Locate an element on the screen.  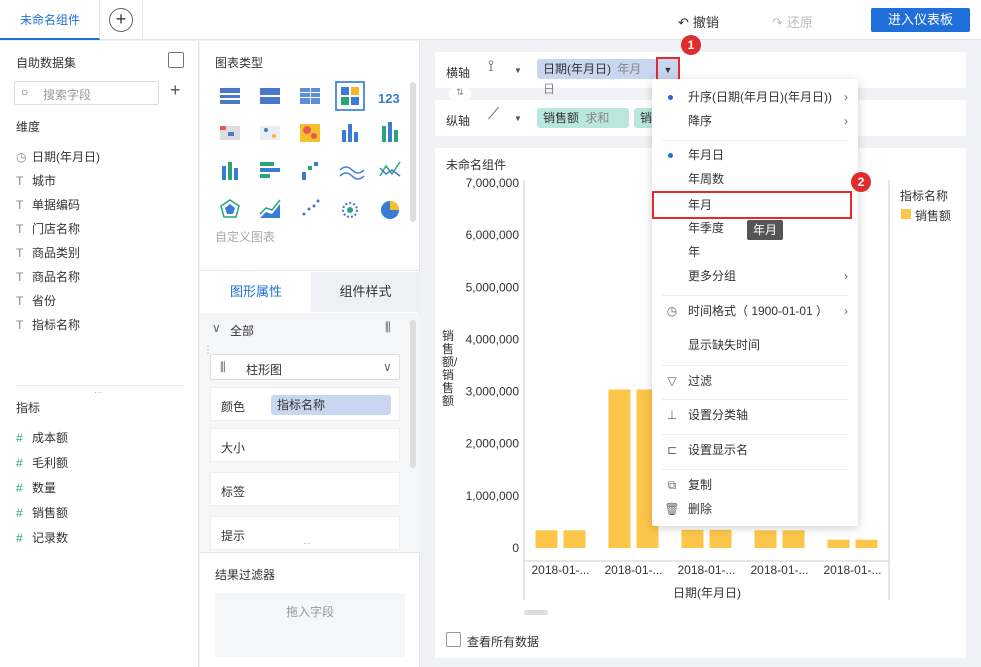
search-input: 搜索字段 is located at coordinates (67, 94).